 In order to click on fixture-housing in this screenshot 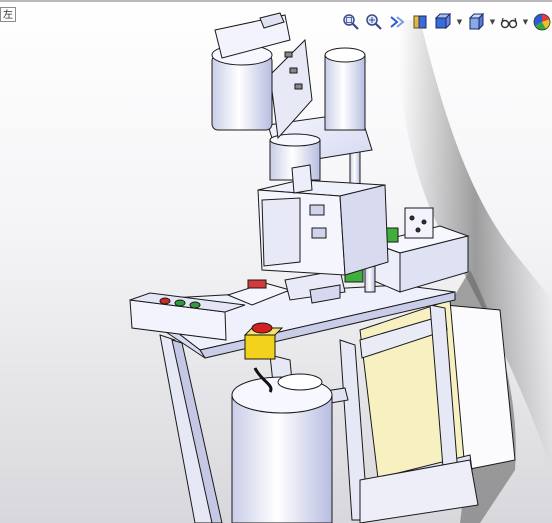, I will do `click(323, 227)`.